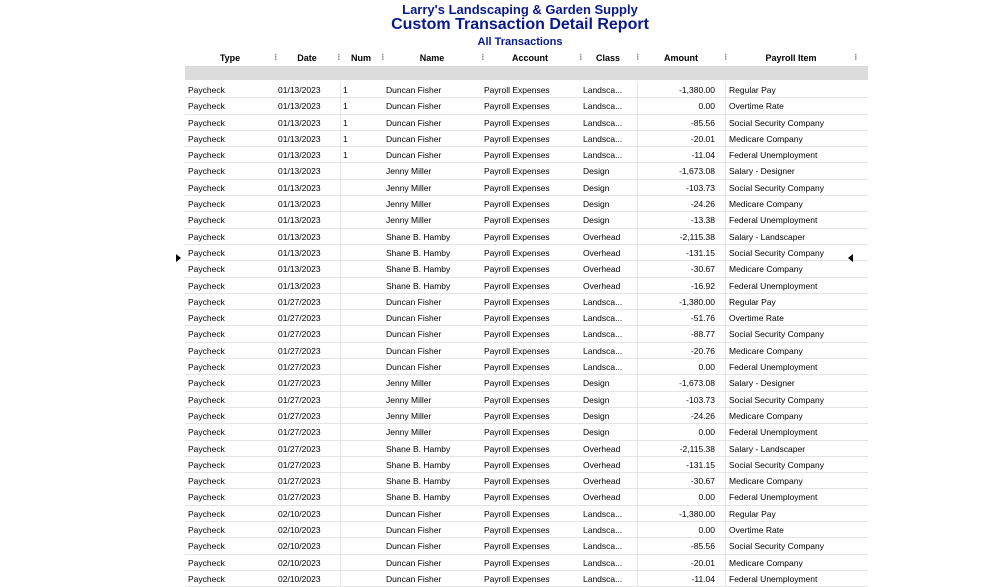  Describe the element at coordinates (432, 58) in the screenshot. I see `column-header-name: Name` at that location.